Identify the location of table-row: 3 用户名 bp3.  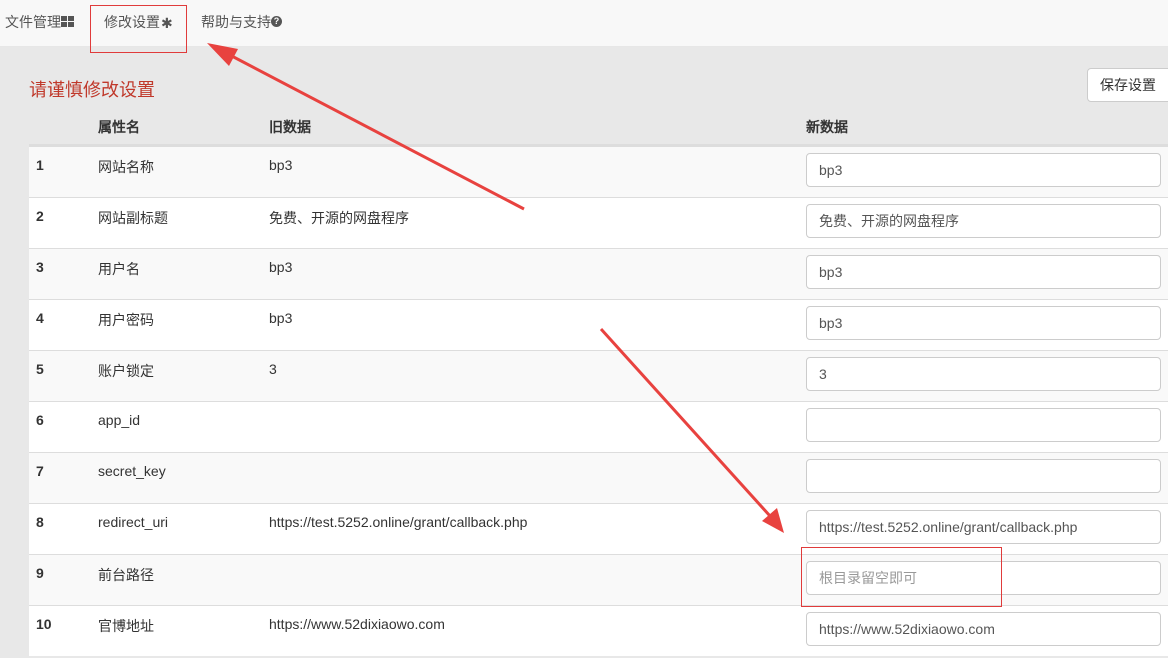
(598, 273).